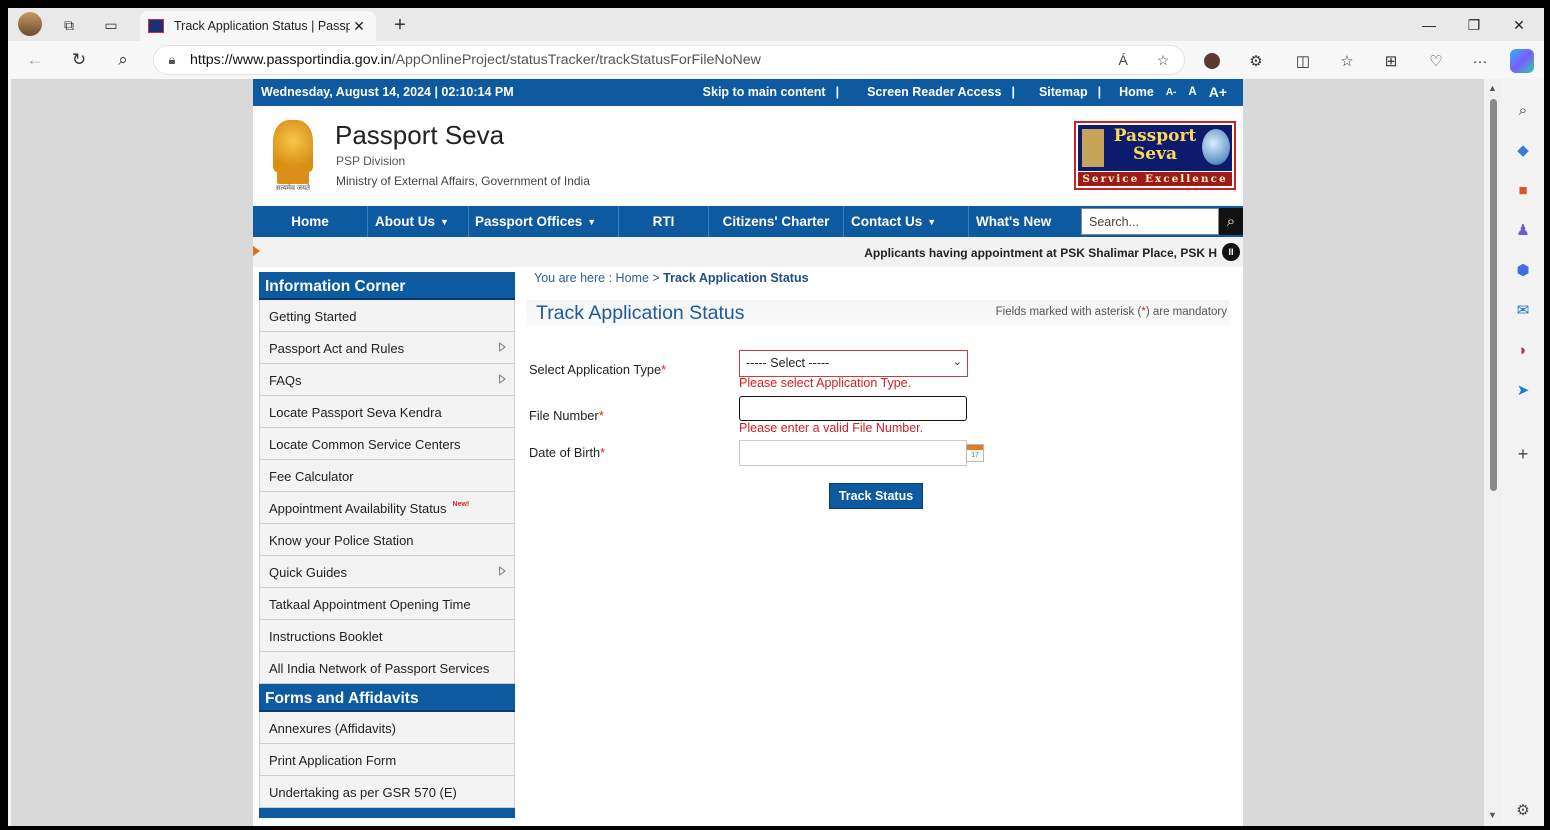 Image resolution: width=1550 pixels, height=830 pixels. Describe the element at coordinates (1493, 295) in the screenshot. I see `scroll-thumb` at that location.